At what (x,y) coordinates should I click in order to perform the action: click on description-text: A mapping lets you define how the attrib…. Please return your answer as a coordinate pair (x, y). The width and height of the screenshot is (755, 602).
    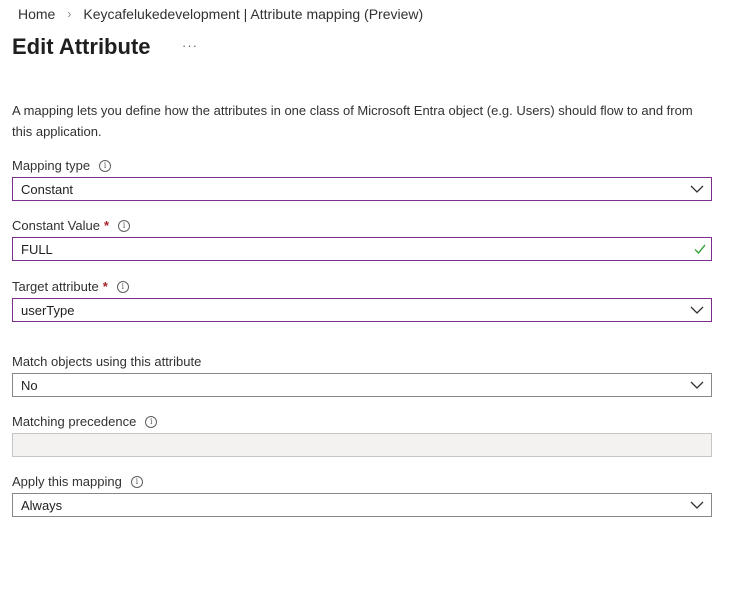
    Looking at the image, I should click on (352, 121).